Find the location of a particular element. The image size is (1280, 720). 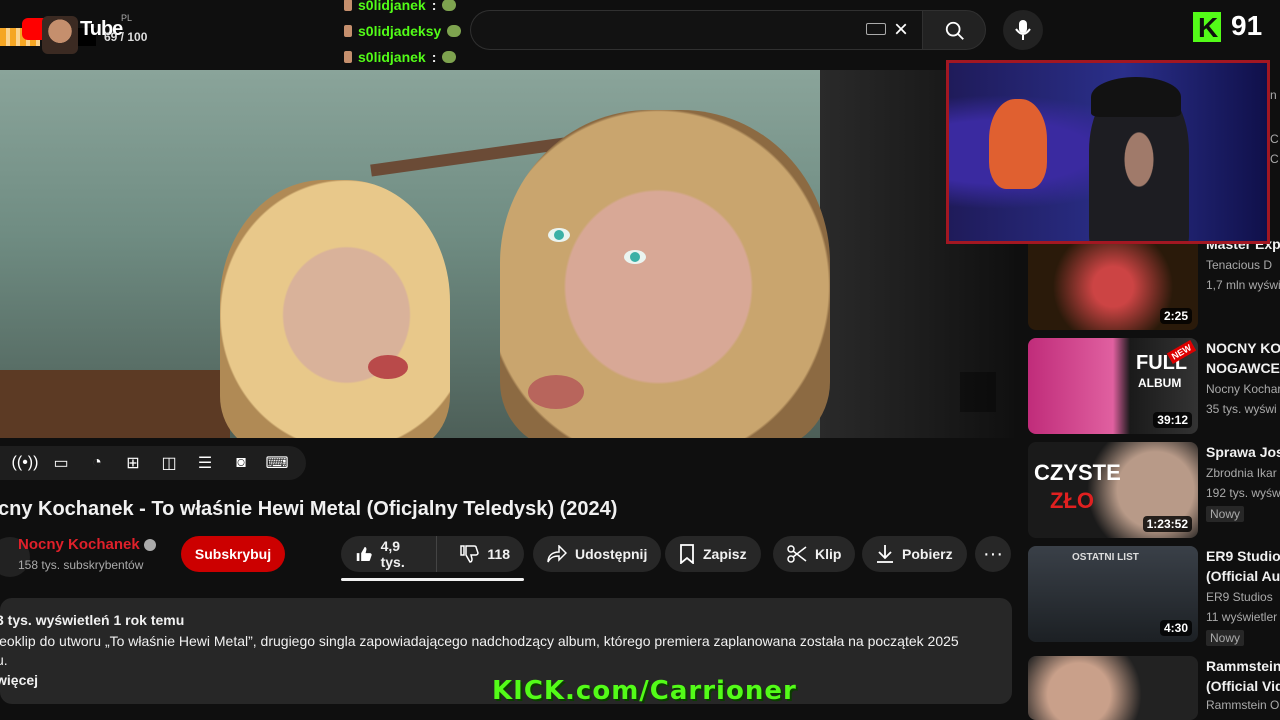

close-icon: × is located at coordinates (901, 30).